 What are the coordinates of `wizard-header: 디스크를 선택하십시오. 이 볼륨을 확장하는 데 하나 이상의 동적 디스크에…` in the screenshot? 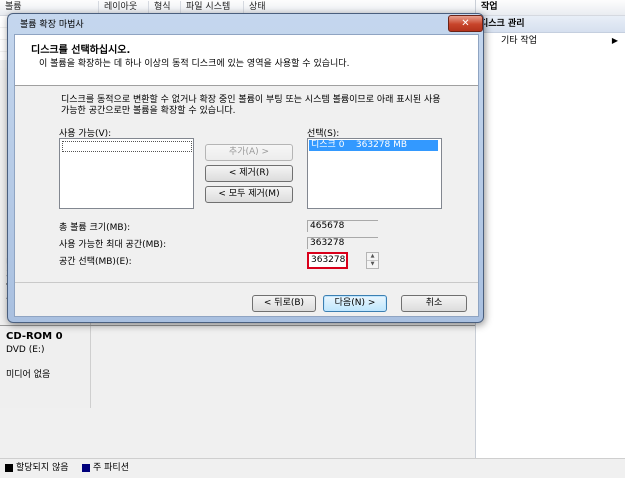 It's located at (246, 60).